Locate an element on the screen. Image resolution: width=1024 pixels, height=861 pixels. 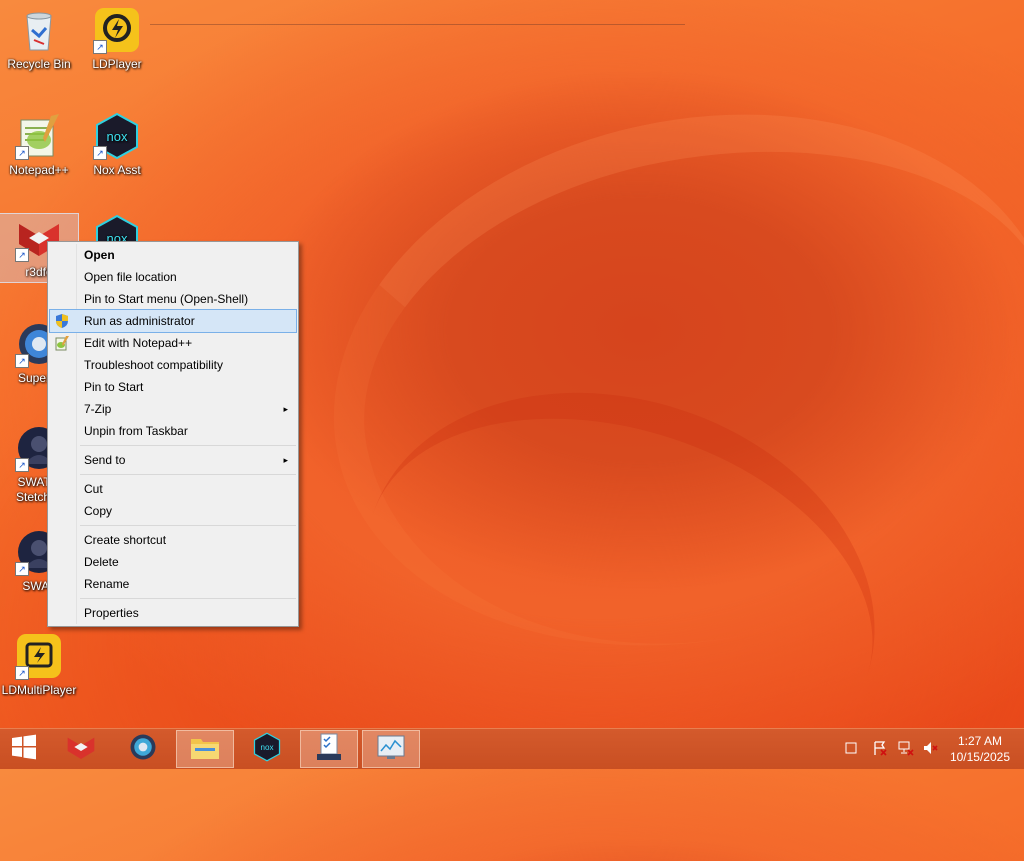
menu-item-pin-start-menu-openshell: Pin to Start menu (Open-Shell) is located at coordinates (173, 299).